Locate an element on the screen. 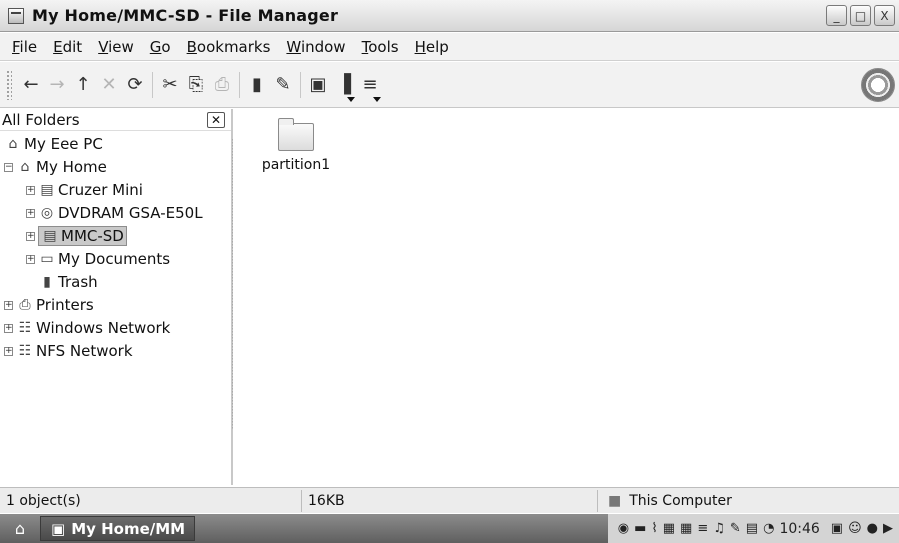  window-controls: _ □ X is located at coordinates (860, 15).